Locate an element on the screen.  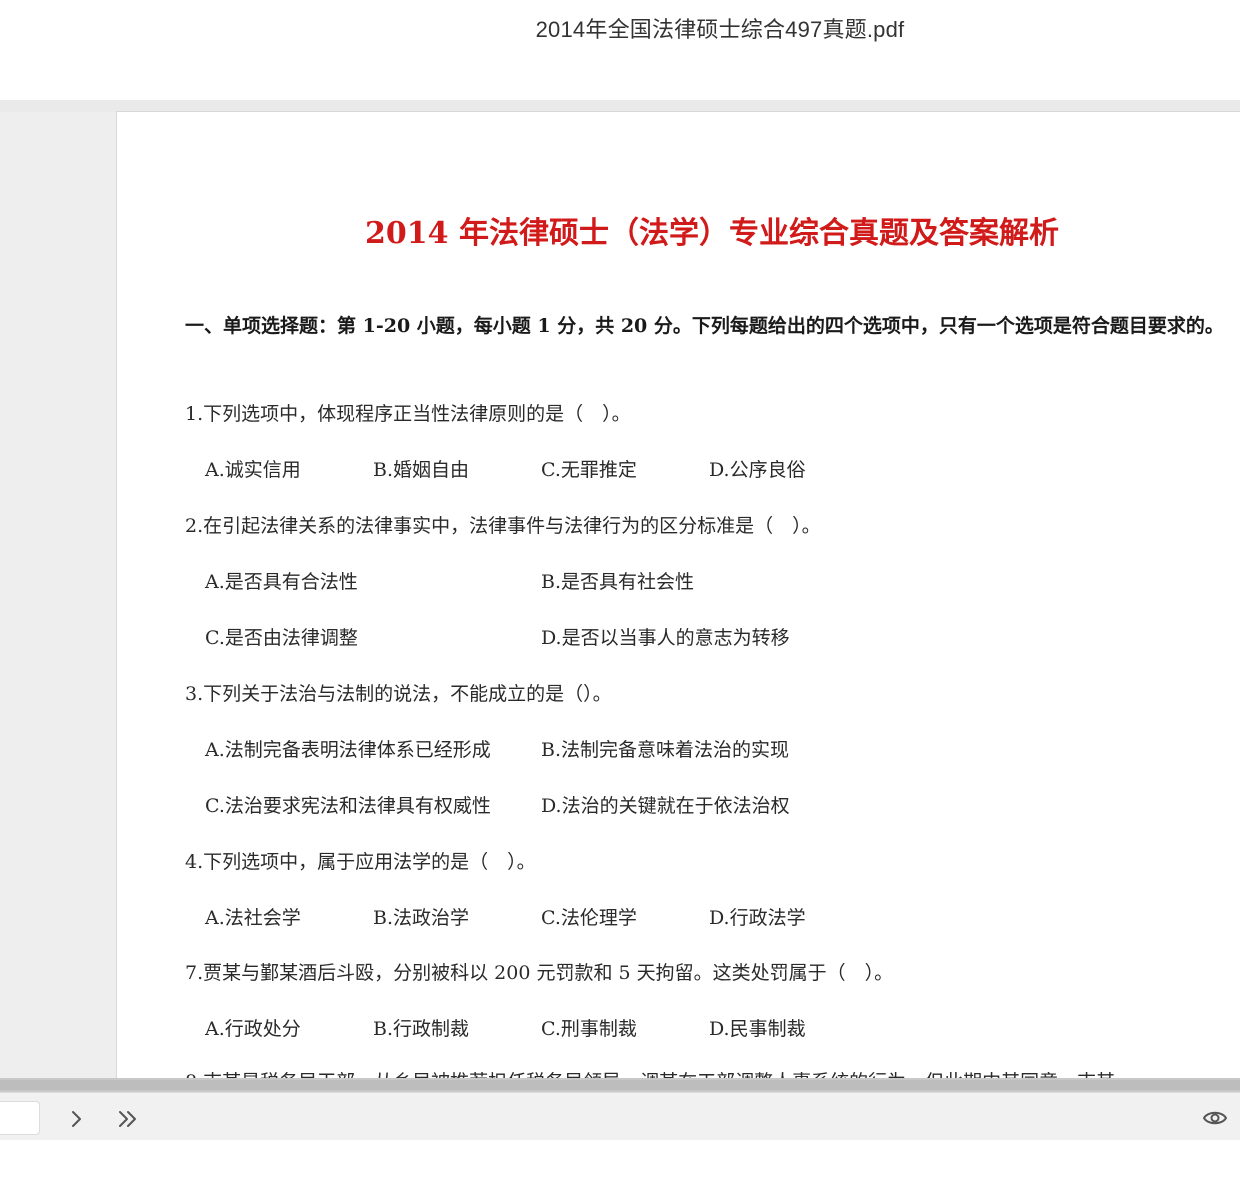
question-1-option-c: C.无罪推定 is located at coordinates (589, 470).